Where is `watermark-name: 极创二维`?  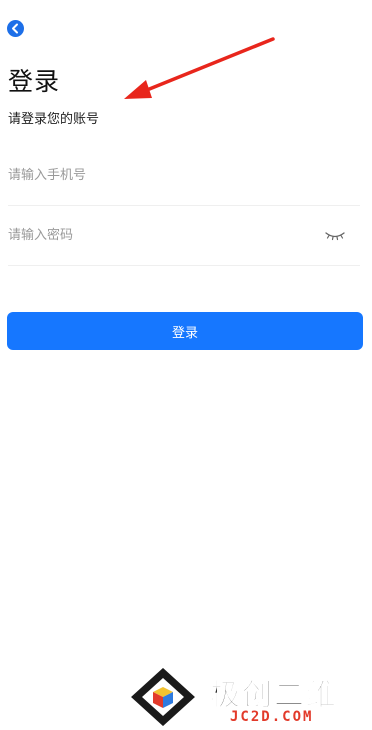 watermark-name: 极创二维 is located at coordinates (274, 696).